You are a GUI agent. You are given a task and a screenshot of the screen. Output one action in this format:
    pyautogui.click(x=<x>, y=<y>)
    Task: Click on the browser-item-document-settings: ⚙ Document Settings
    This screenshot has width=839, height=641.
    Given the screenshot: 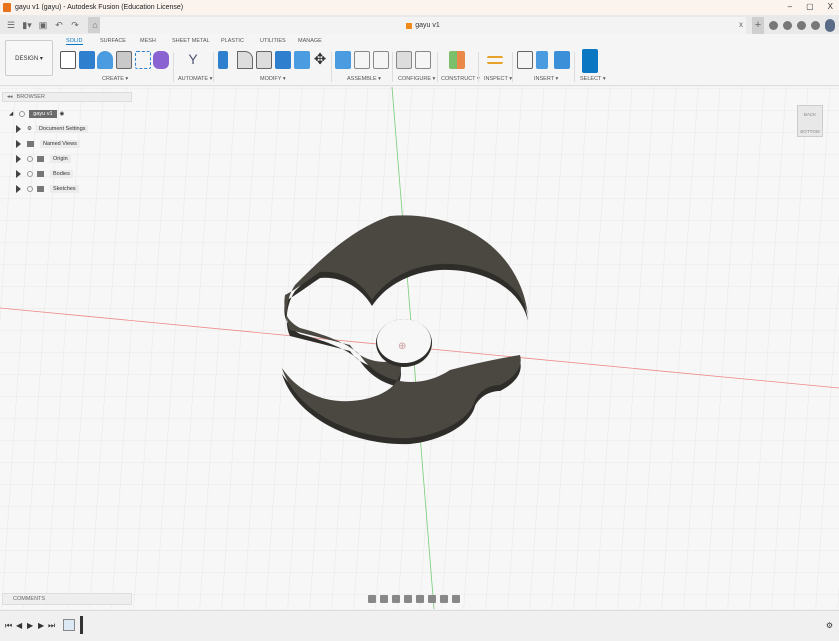 What is the action you would take?
    pyautogui.click(x=52, y=129)
    